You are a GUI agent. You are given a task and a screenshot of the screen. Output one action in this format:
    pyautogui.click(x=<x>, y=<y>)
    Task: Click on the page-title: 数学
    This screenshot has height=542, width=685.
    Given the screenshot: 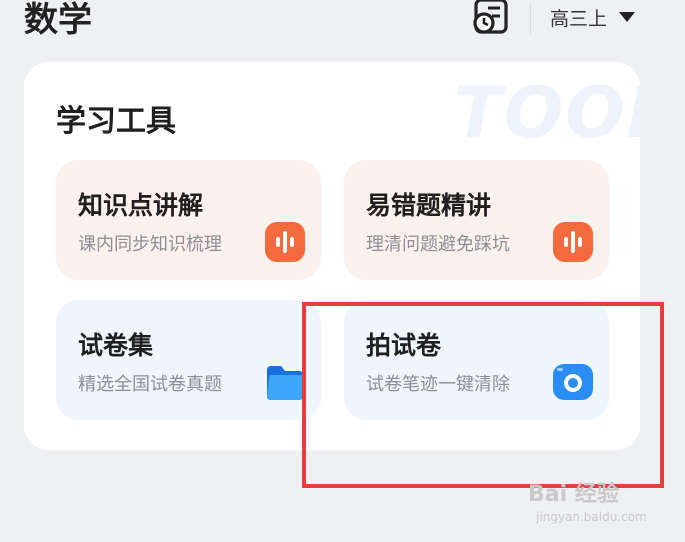 What is the action you would take?
    pyautogui.click(x=58, y=20)
    